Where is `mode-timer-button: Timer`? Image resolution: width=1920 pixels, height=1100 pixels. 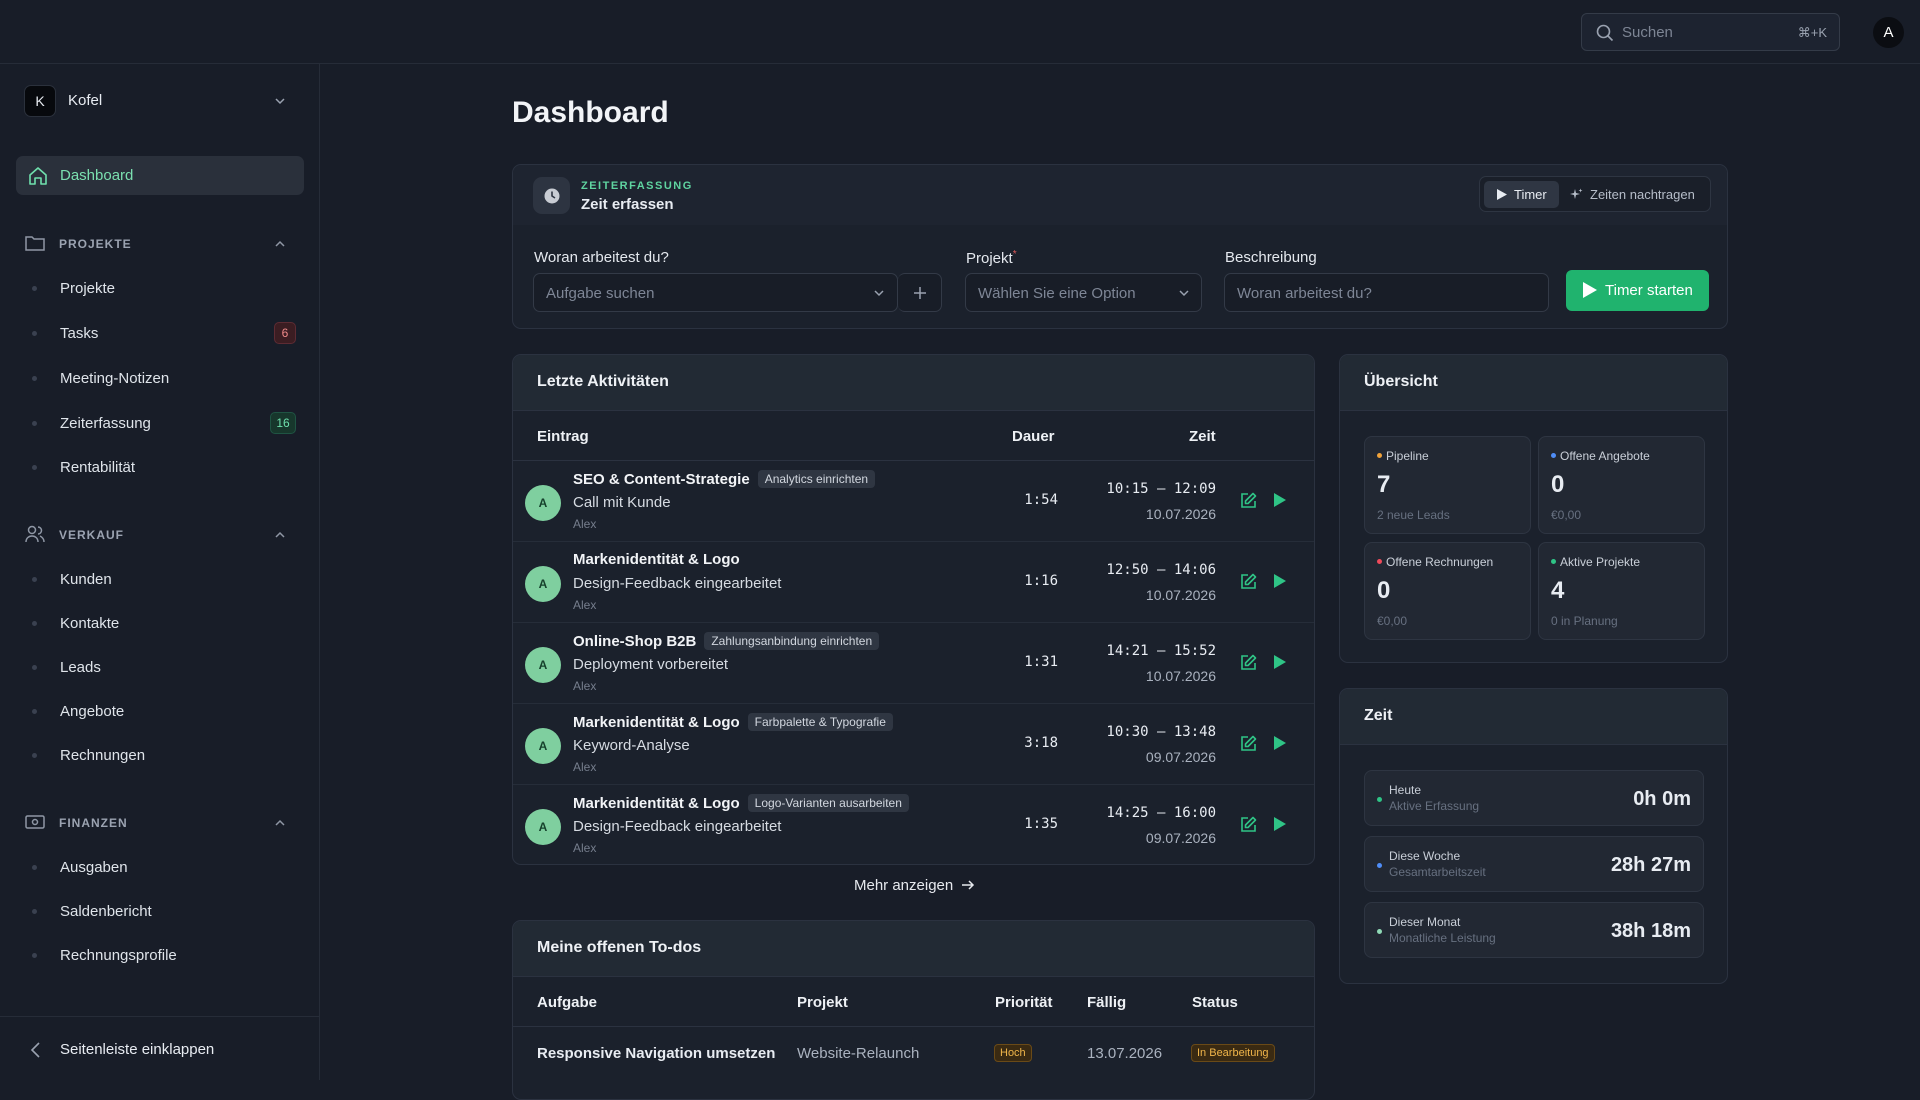 mode-timer-button: Timer is located at coordinates (1521, 194).